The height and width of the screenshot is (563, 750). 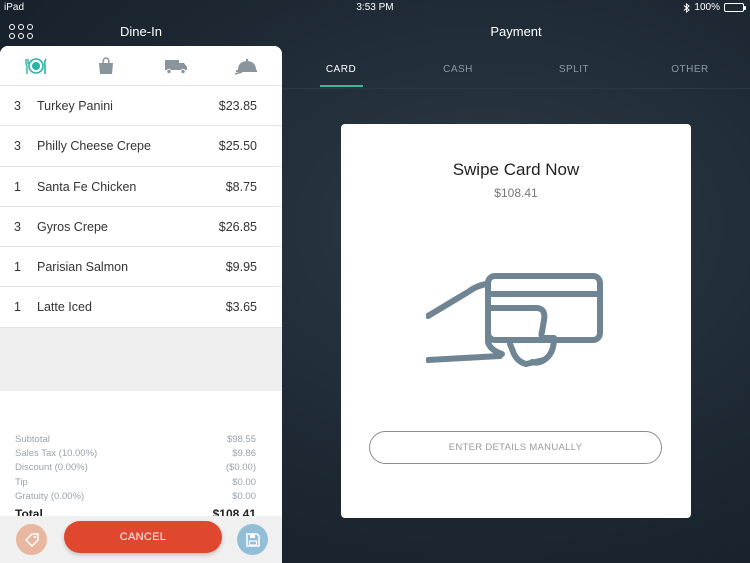 What do you see at coordinates (141, 267) in the screenshot?
I see `order-item-row: 1 Parisian Salmon $9.95` at bounding box center [141, 267].